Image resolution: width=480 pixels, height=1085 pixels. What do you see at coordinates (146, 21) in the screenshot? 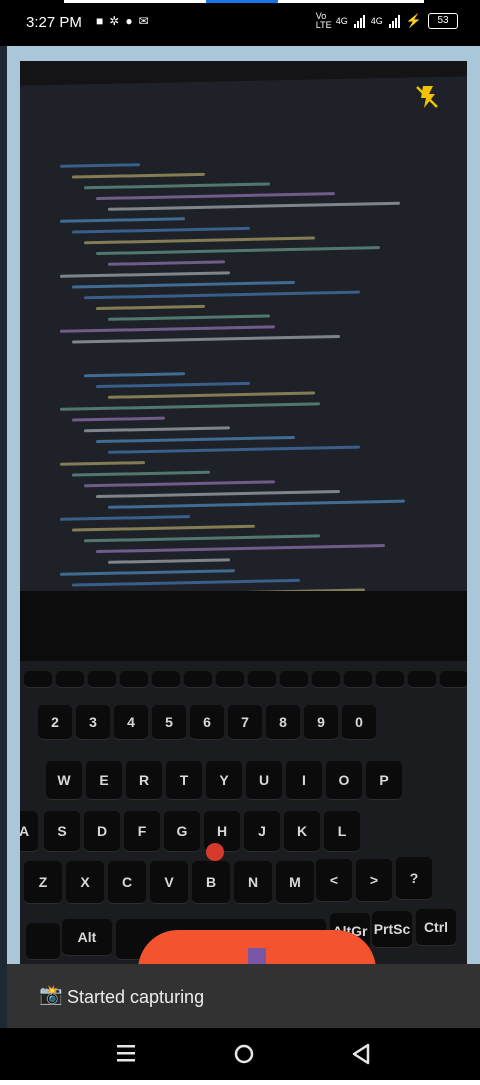
I see `mail-icon: ✉` at bounding box center [146, 21].